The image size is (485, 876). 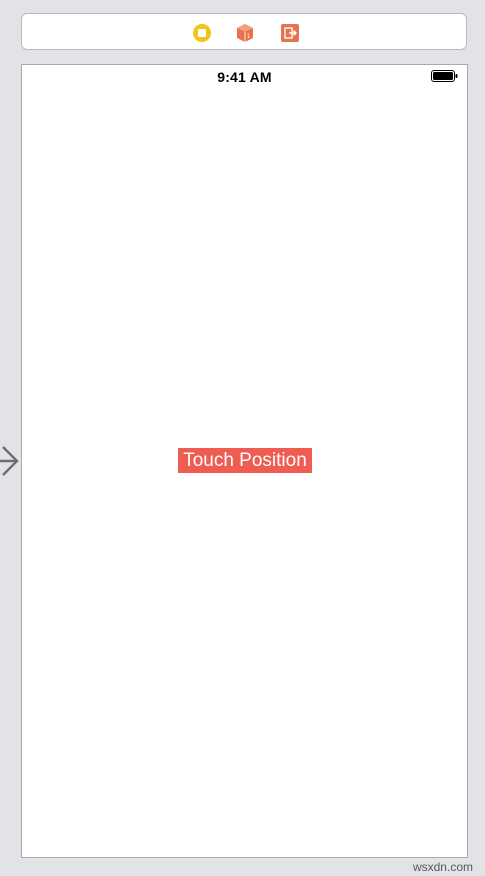 What do you see at coordinates (290, 33) in the screenshot?
I see `exit-icon` at bounding box center [290, 33].